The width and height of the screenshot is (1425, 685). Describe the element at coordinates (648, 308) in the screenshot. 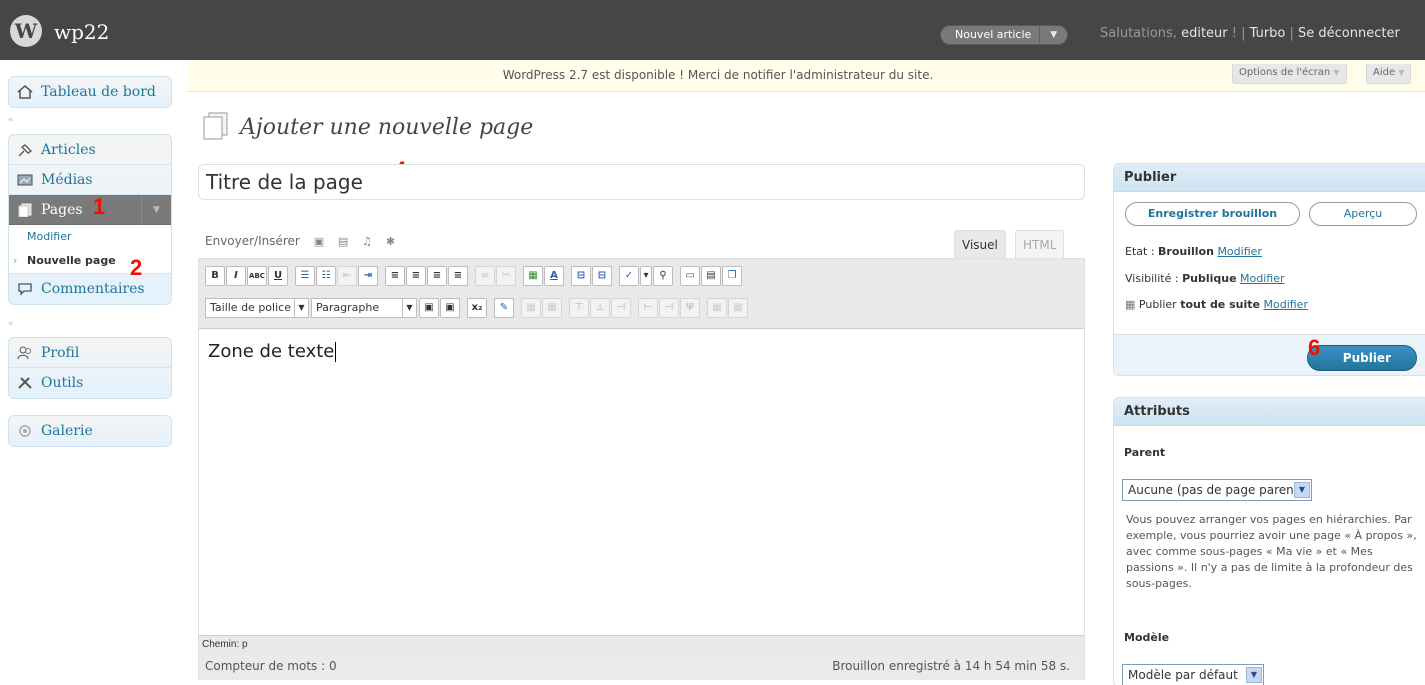

I see `col-before-icon: ⊢` at that location.